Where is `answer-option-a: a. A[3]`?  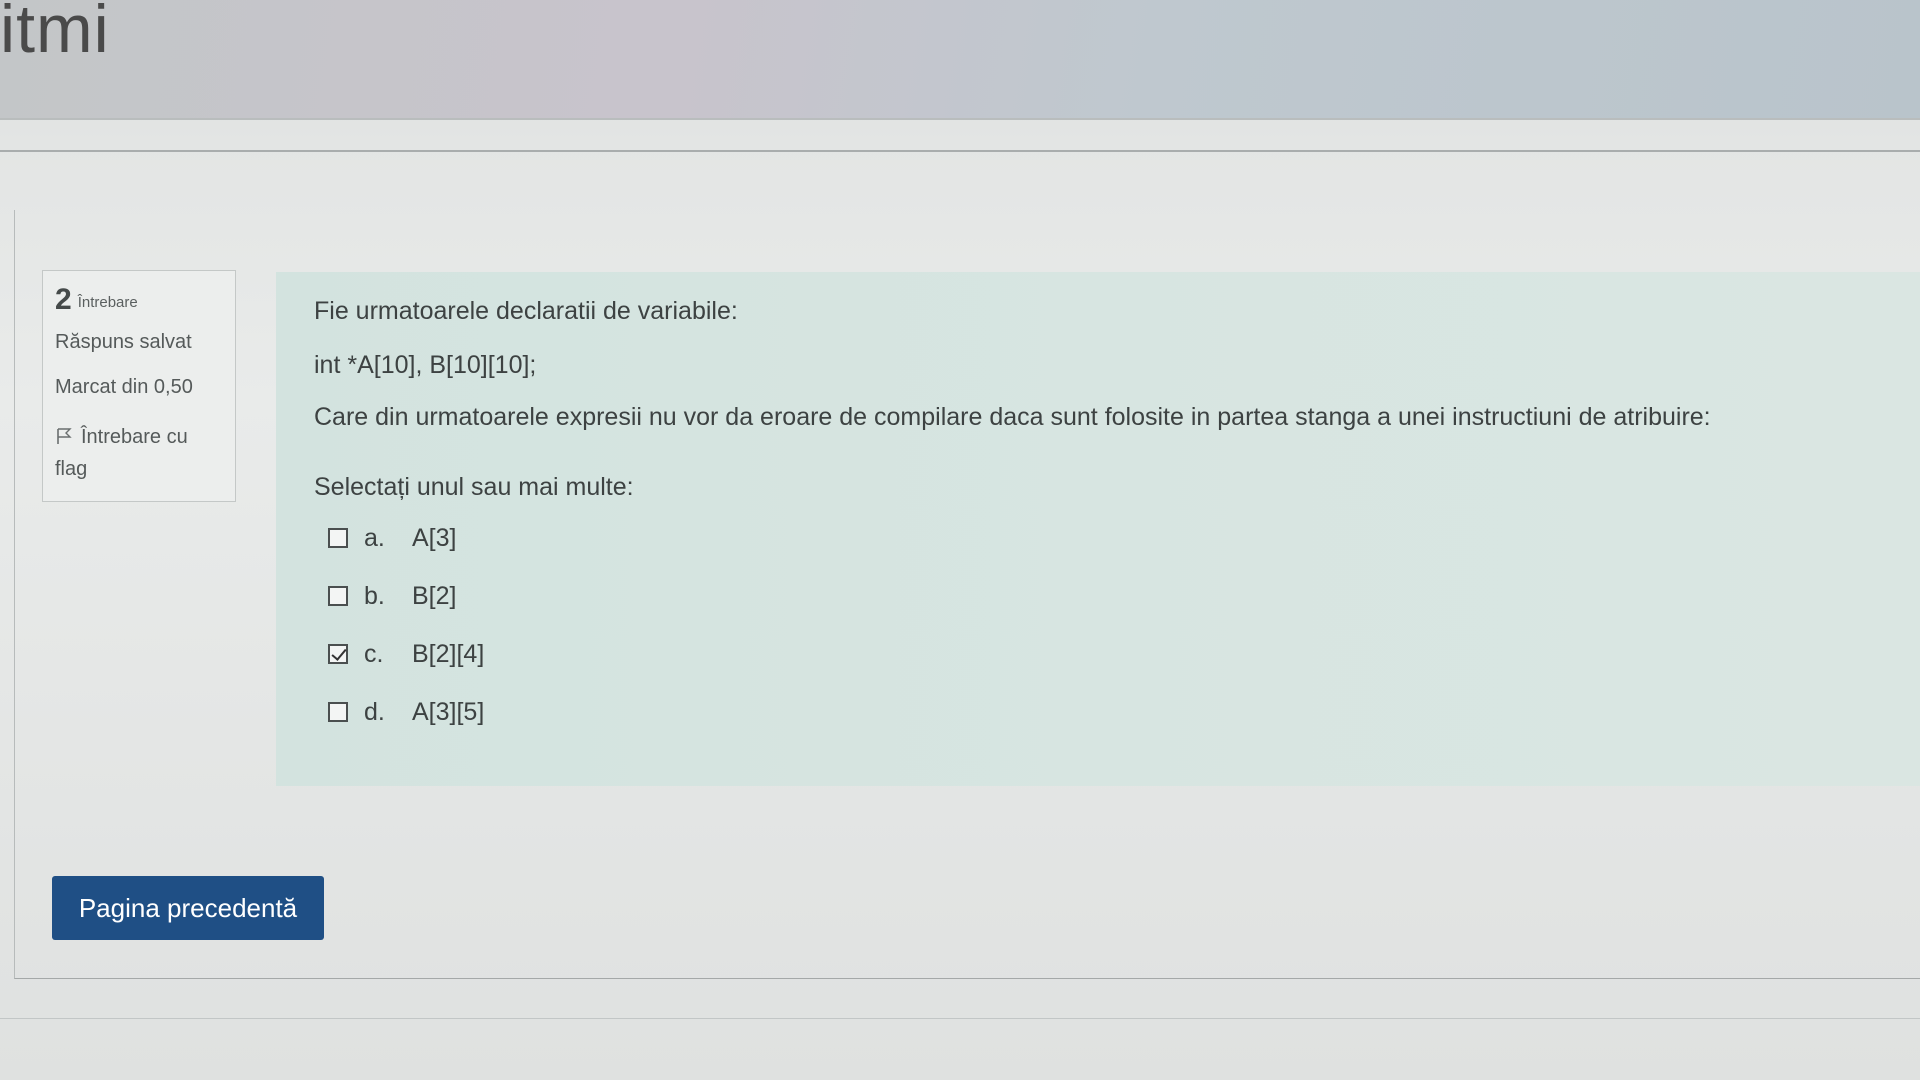 answer-option-a: a. A[3] is located at coordinates (1105, 538).